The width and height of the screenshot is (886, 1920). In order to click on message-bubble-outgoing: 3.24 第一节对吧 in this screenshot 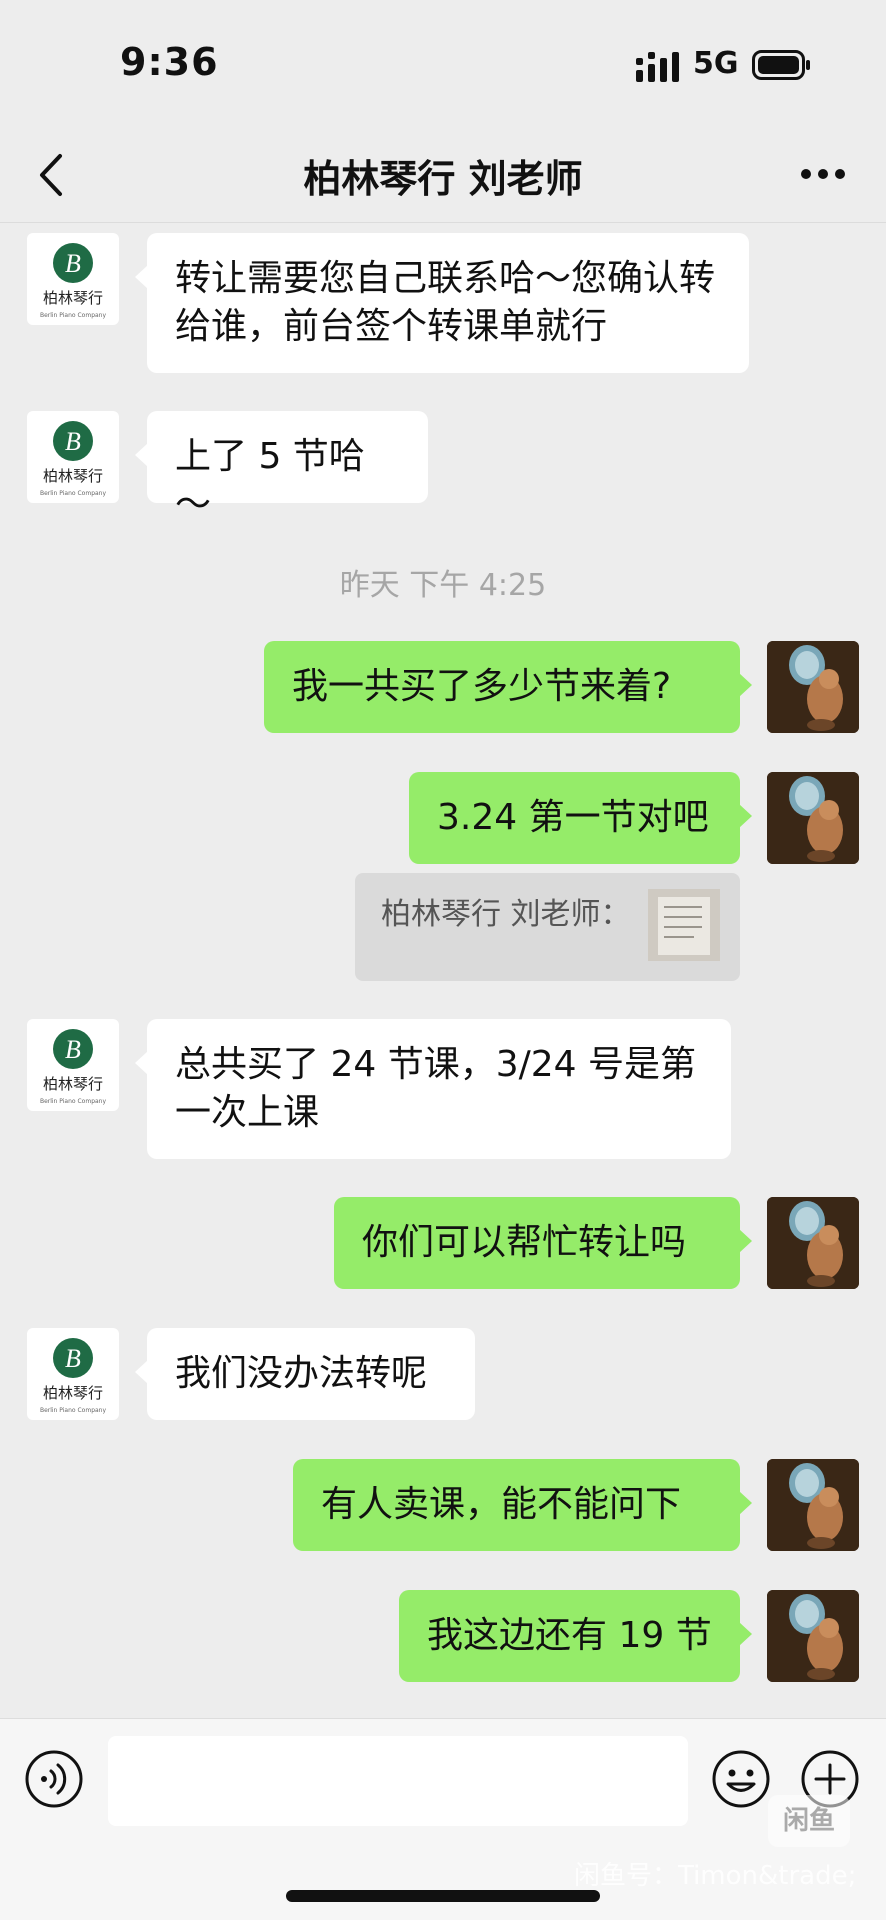, I will do `click(580, 818)`.